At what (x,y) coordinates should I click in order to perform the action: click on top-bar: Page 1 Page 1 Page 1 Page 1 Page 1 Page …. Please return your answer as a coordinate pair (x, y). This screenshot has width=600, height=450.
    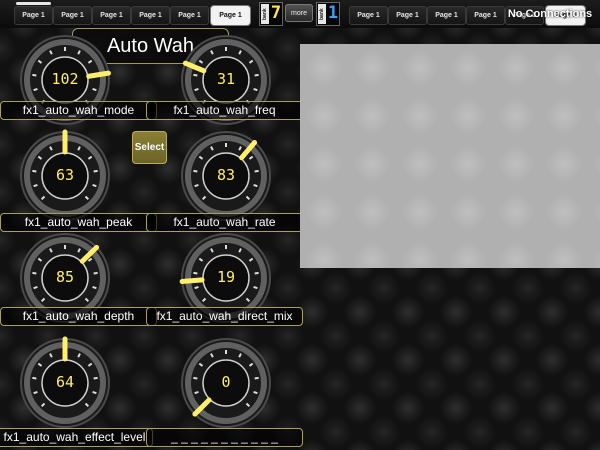
    Looking at the image, I should click on (300, 14).